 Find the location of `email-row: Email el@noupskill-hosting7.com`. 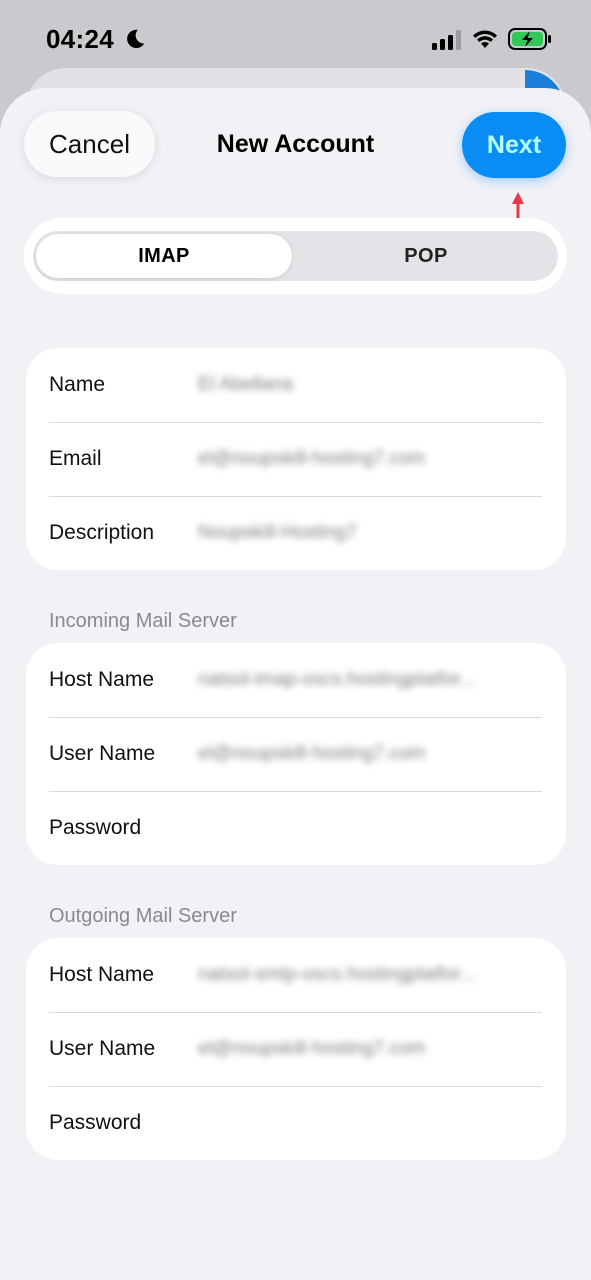

email-row: Email el@noupskill-hosting7.com is located at coordinates (296, 459).